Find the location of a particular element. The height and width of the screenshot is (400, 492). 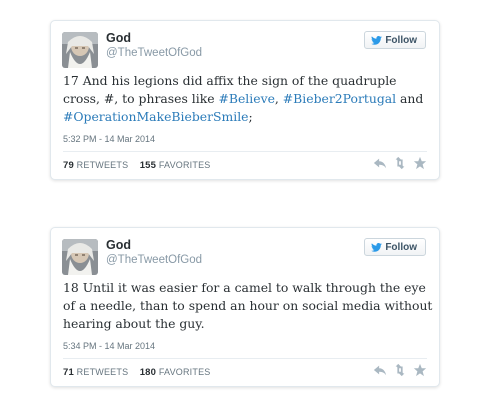

tweet-stats: 79 RETWEETS 155 FAVORITES is located at coordinates (137, 165).